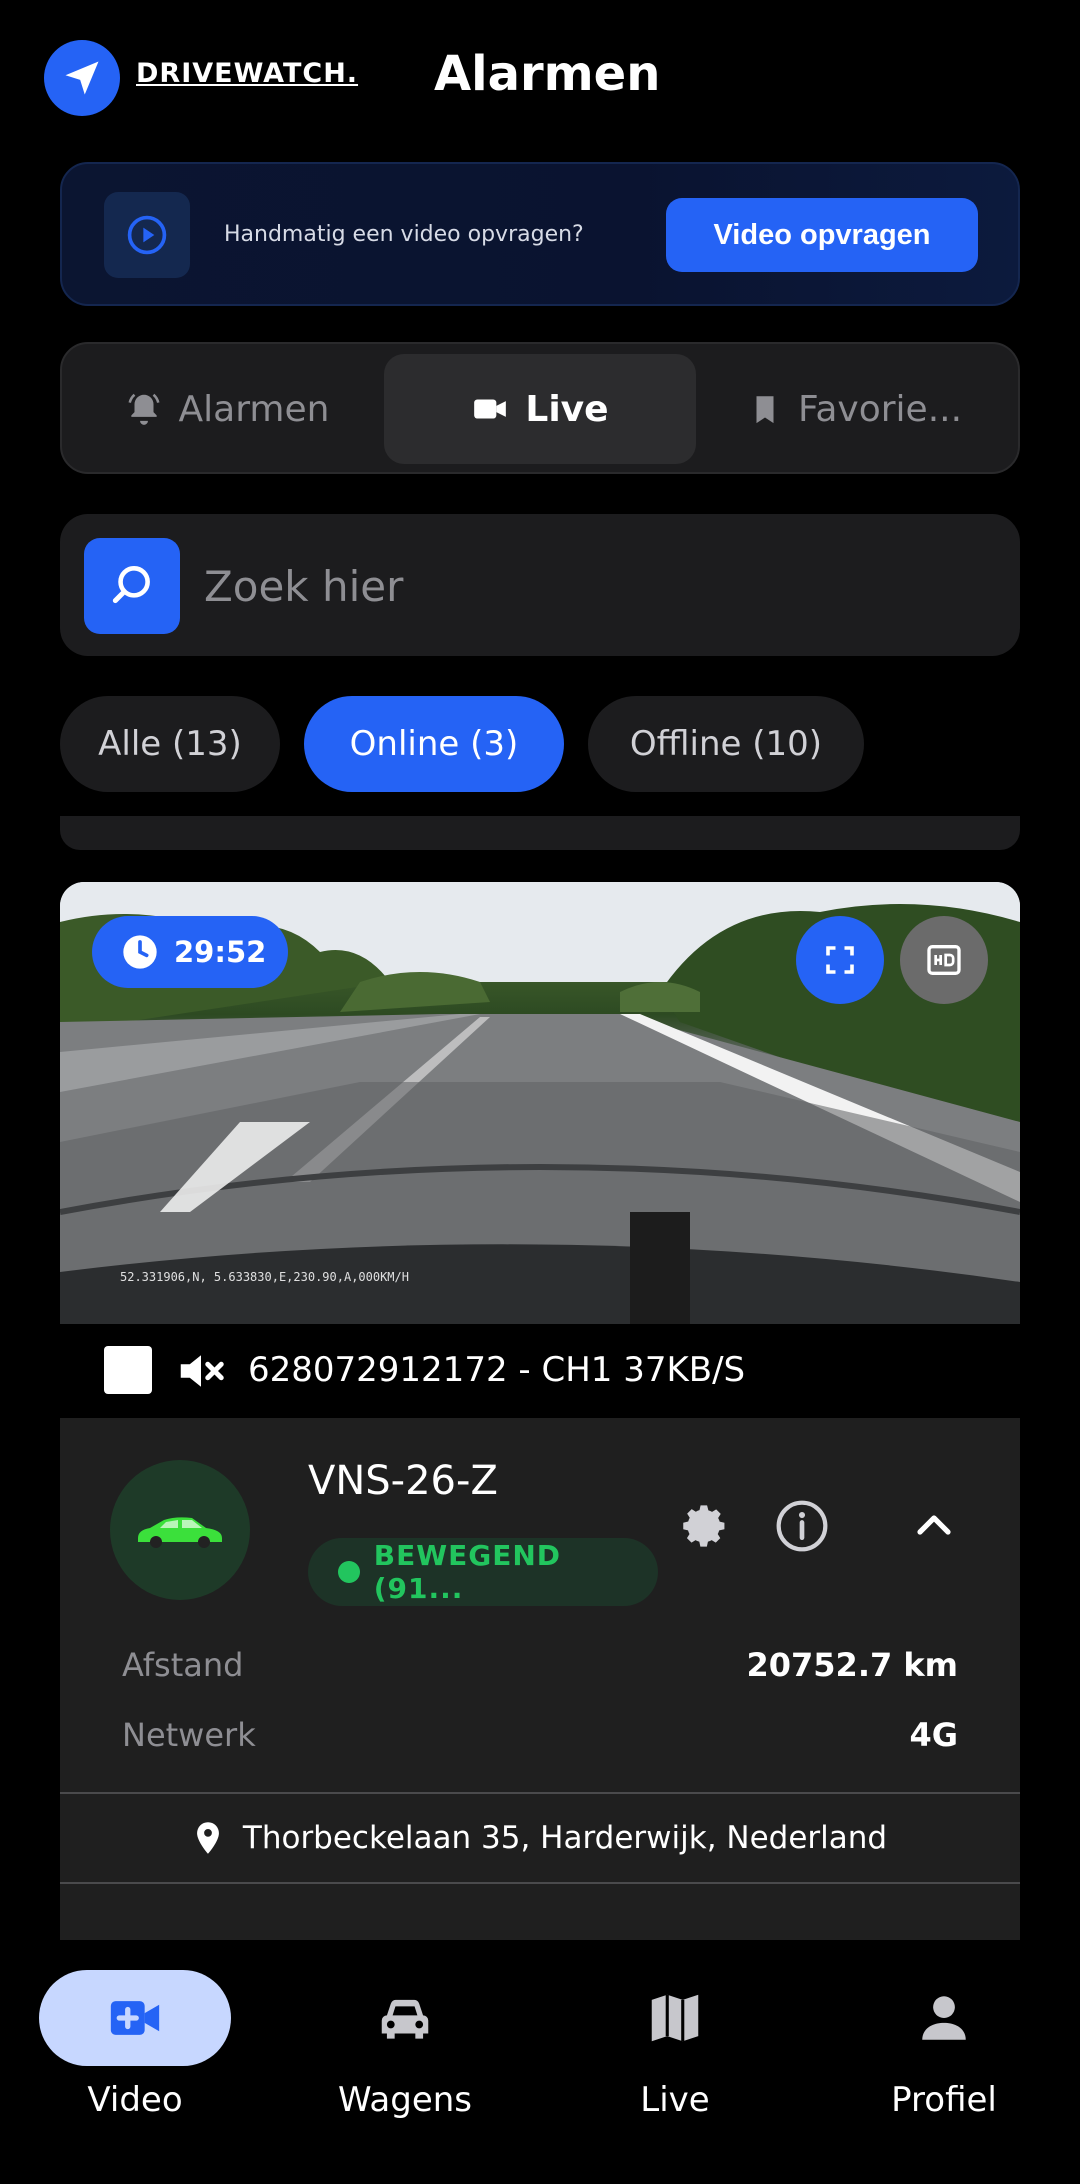 The image size is (1080, 2184). Describe the element at coordinates (547, 74) in the screenshot. I see `page-title: Alarmen` at that location.